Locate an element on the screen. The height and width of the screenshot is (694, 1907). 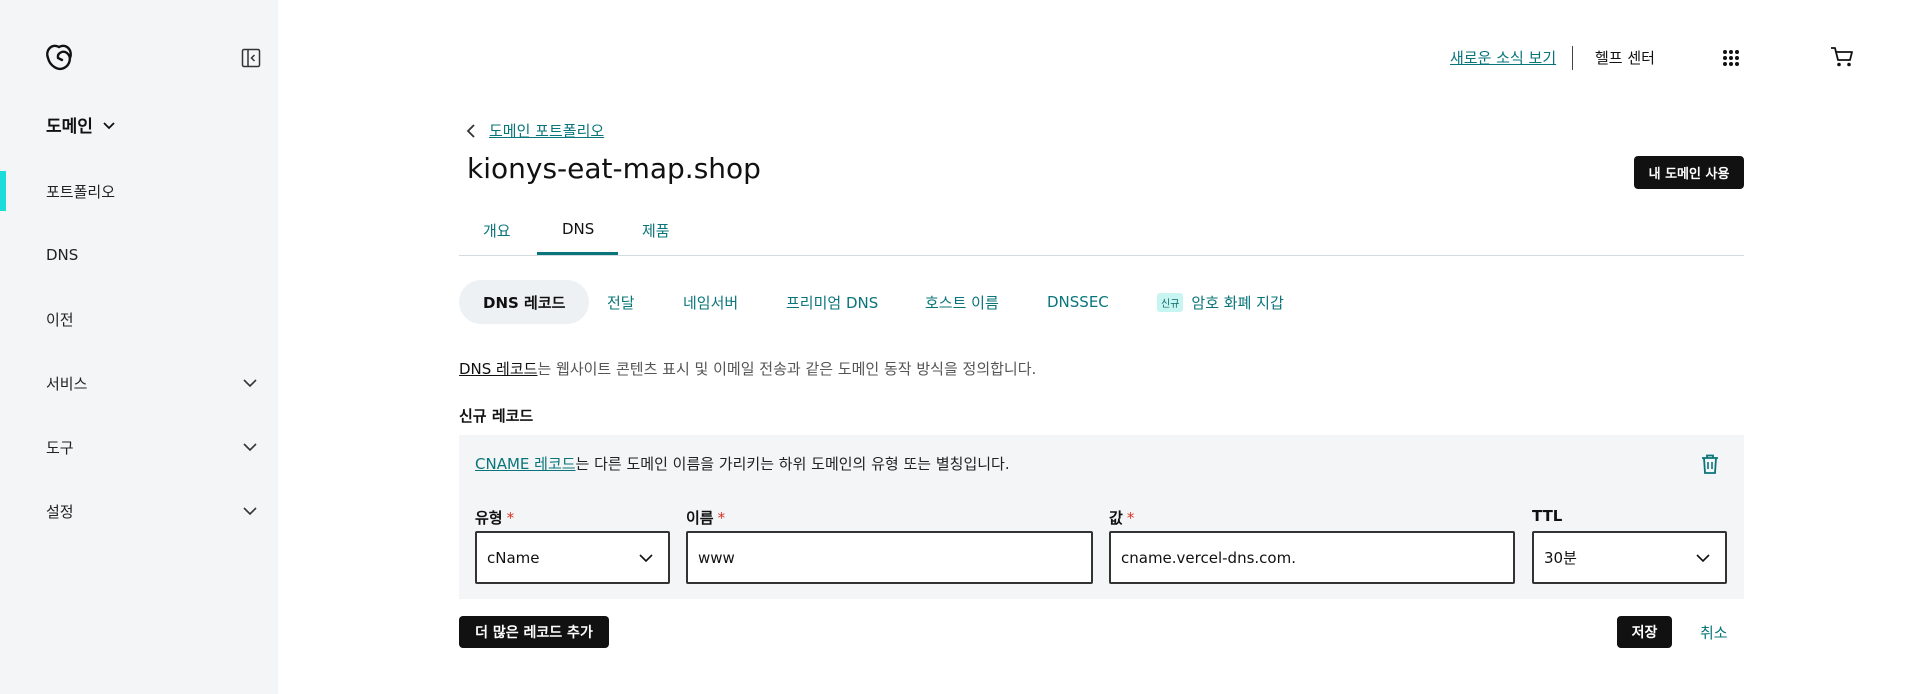
tab-overview: 개요 is located at coordinates (497, 230).